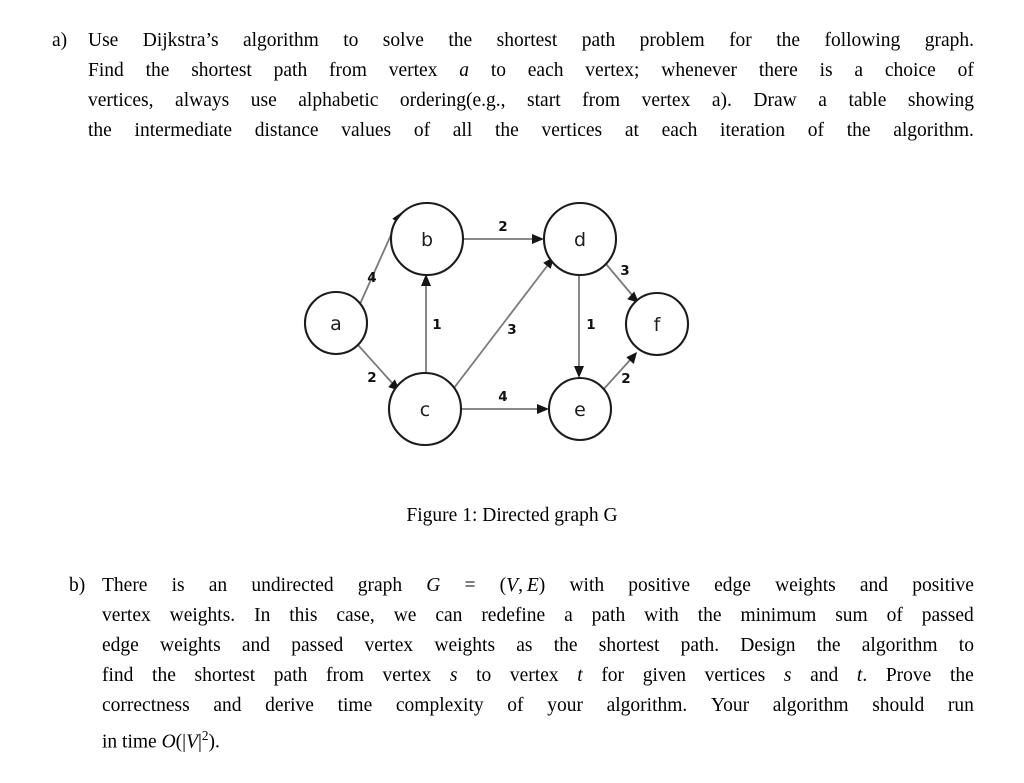 This screenshot has height=783, width=1024. What do you see at coordinates (619, 372) in the screenshot?
I see `edge-e-f` at bounding box center [619, 372].